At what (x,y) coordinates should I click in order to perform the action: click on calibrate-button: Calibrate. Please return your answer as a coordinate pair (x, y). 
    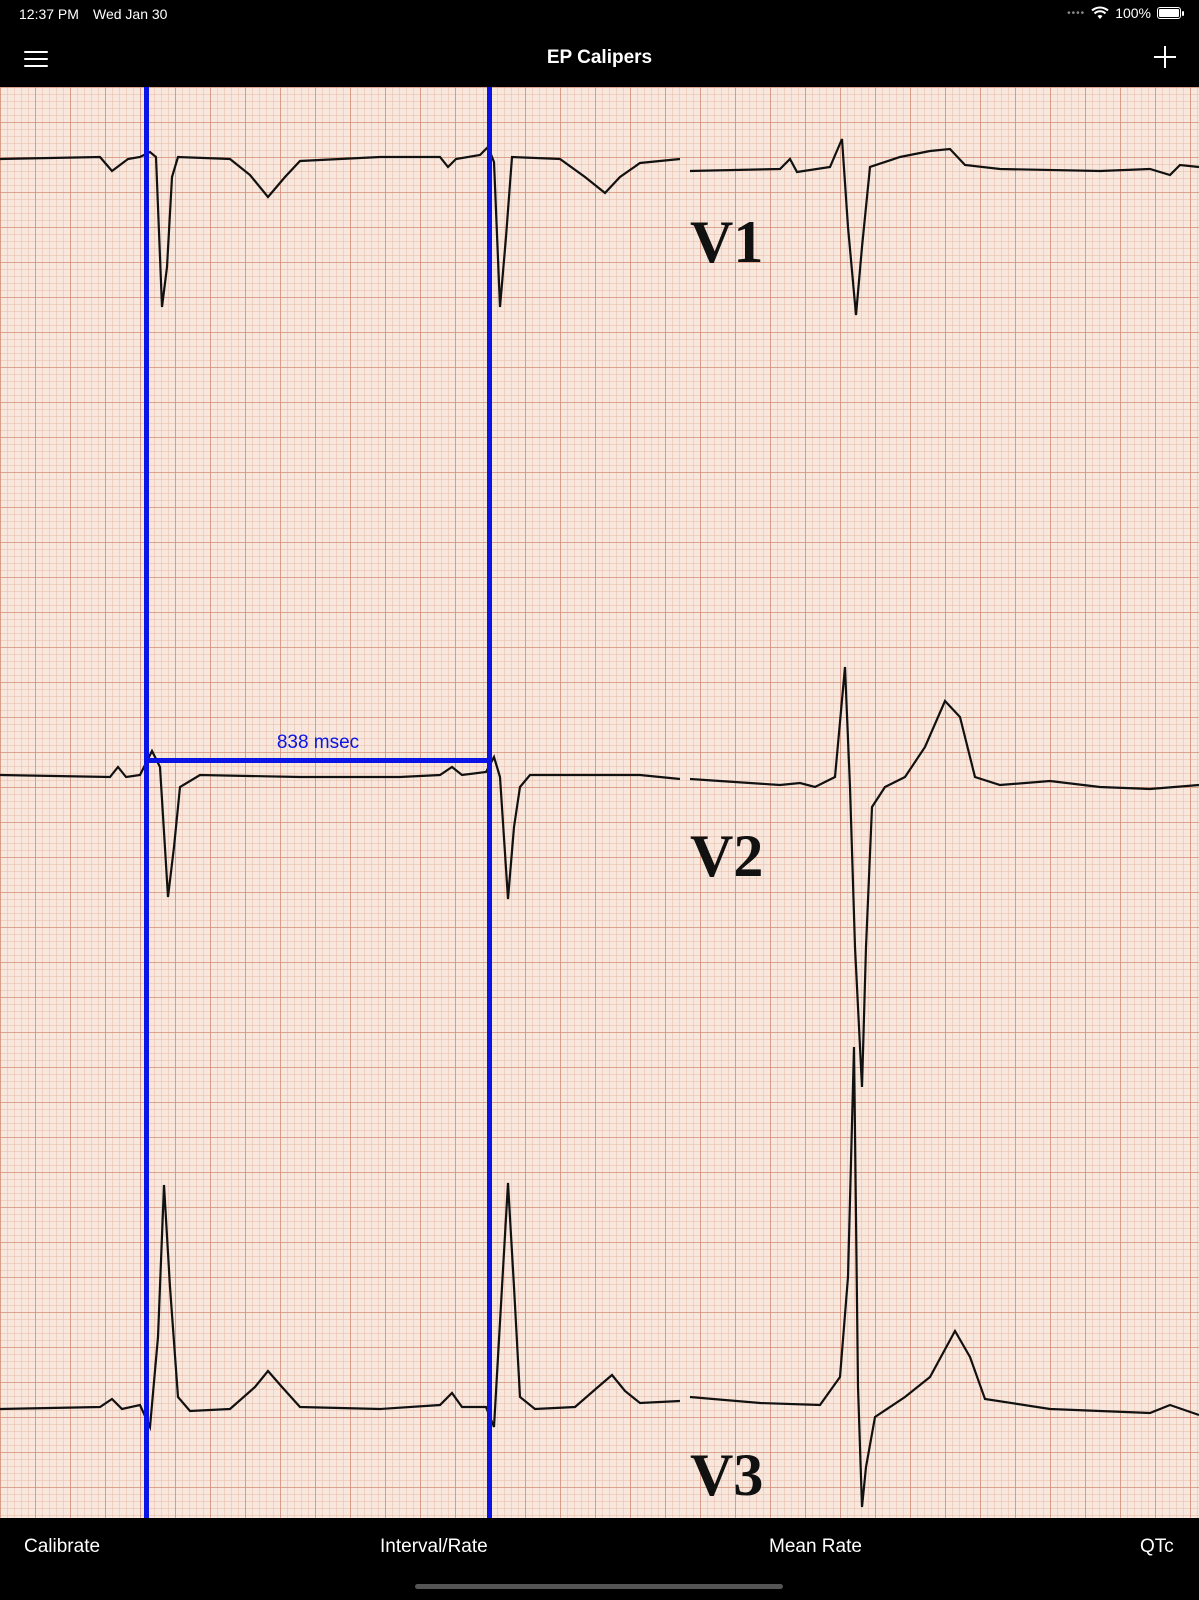
    Looking at the image, I should click on (62, 1547).